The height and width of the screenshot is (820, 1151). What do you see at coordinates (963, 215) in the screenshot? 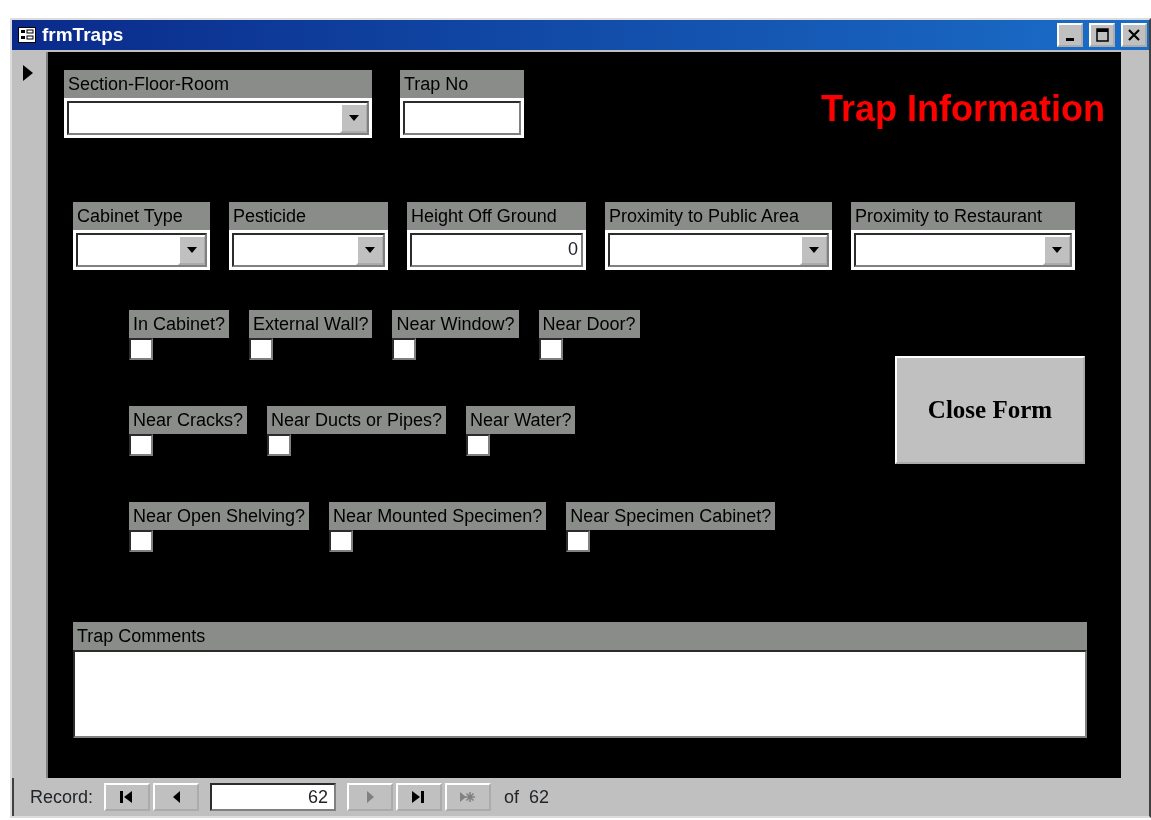
I see `field-label: Proximity to Restaurant` at bounding box center [963, 215].